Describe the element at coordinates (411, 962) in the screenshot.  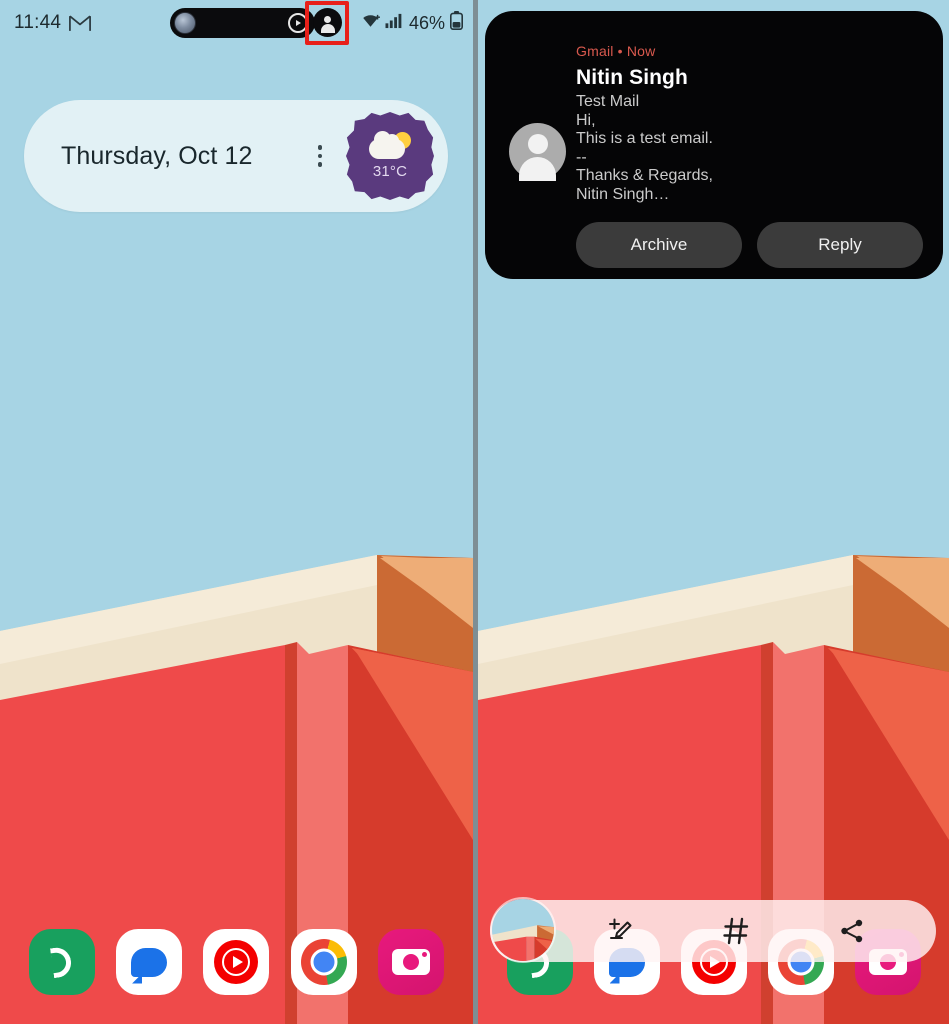
I see `camera-app-icon` at that location.